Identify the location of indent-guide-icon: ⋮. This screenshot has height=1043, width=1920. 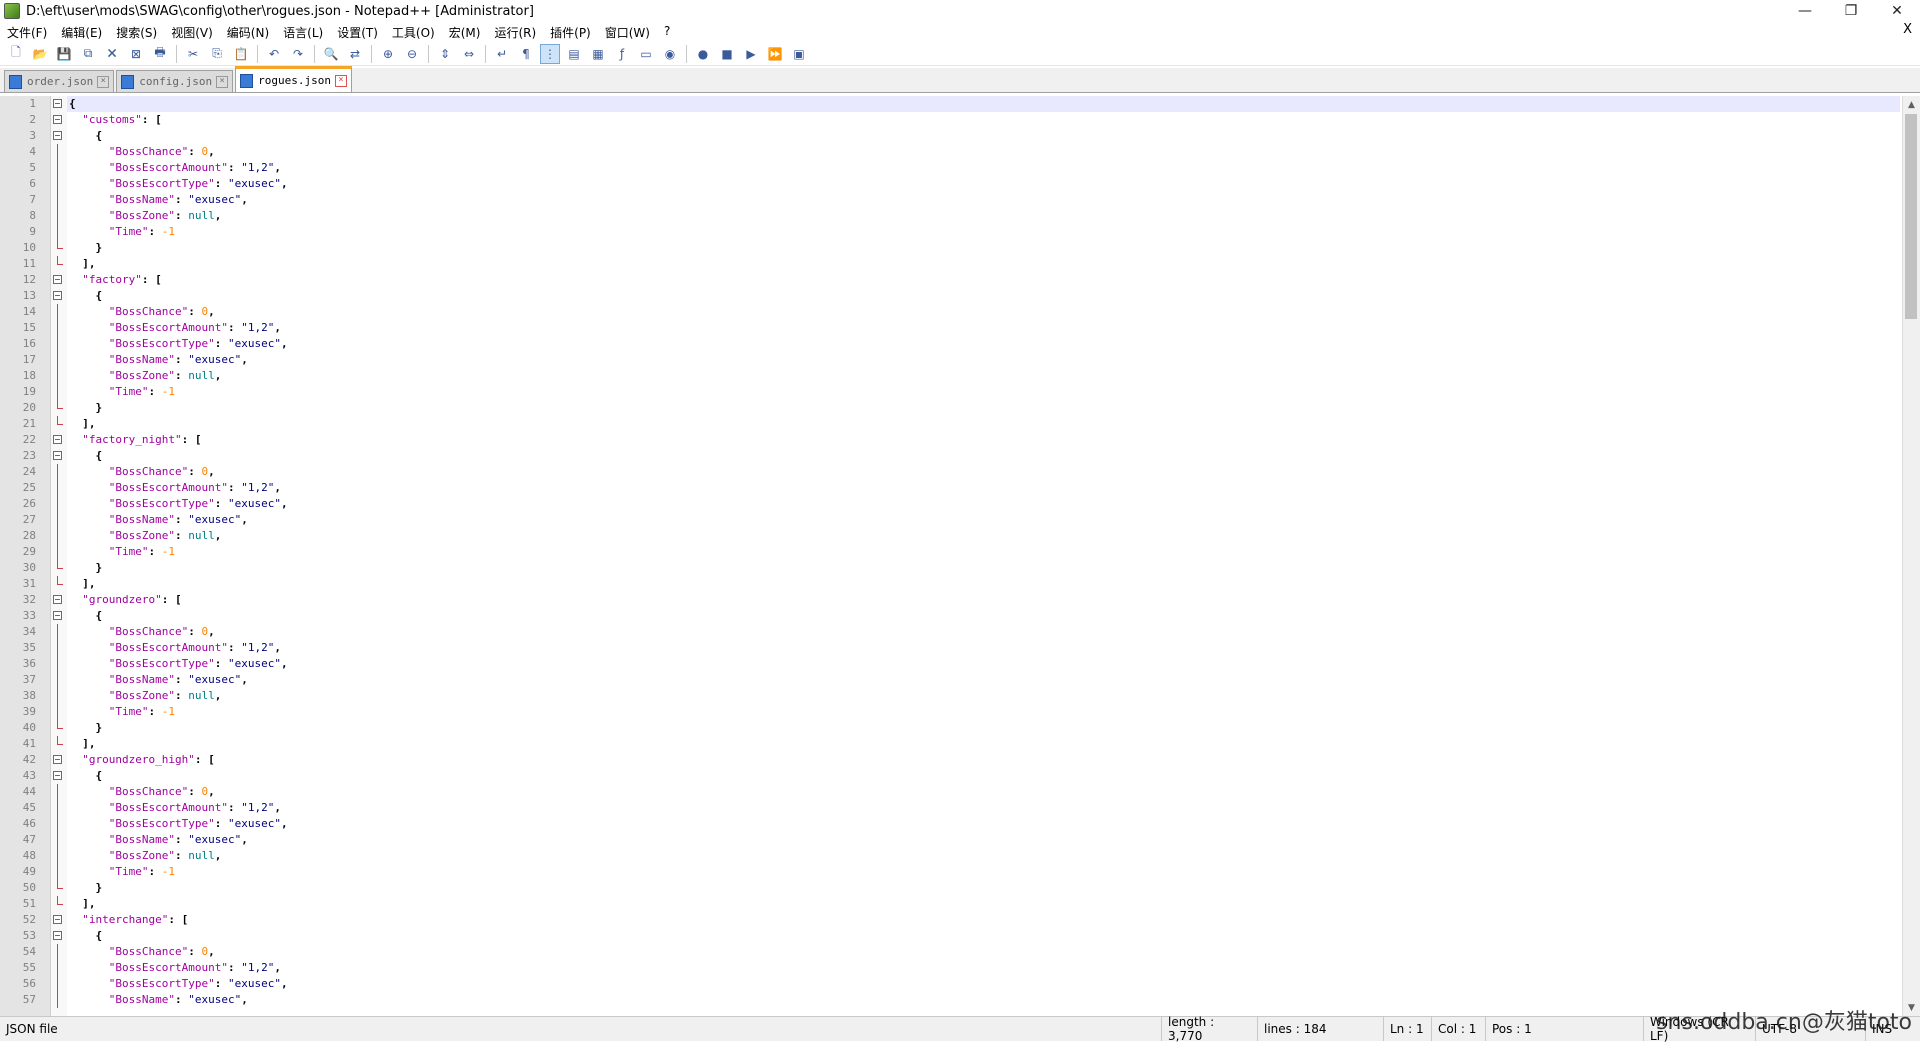
(550, 53).